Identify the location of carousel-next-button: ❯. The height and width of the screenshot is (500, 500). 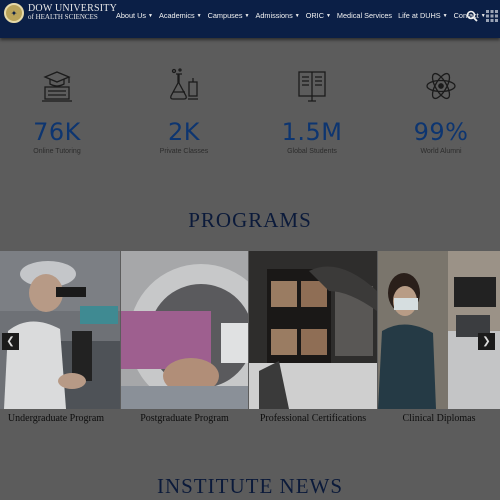
(486, 341).